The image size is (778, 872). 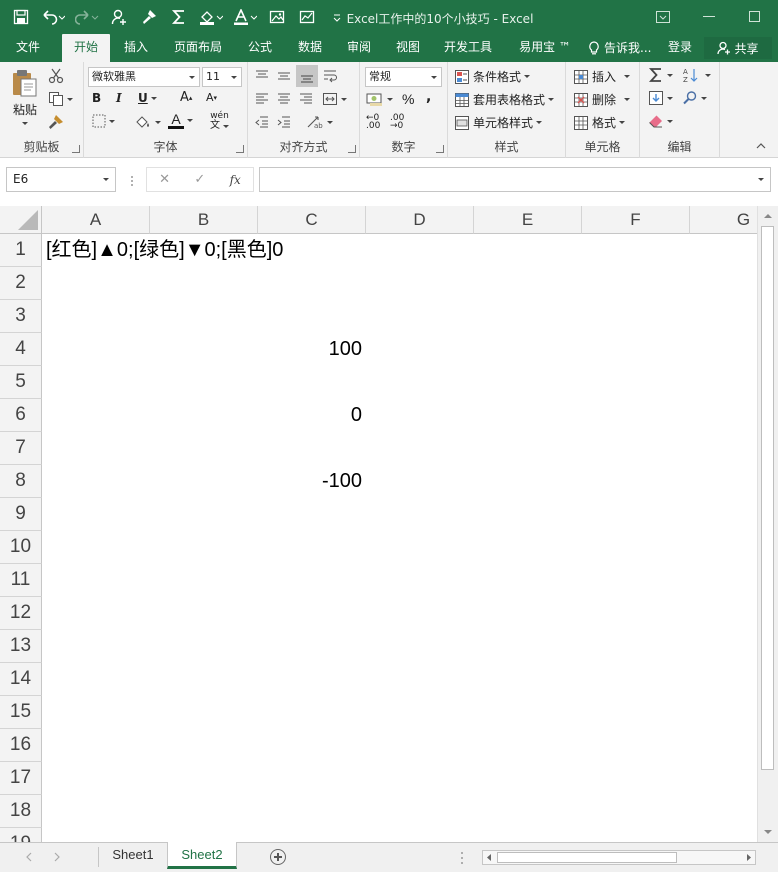 I want to click on redo-icon, so click(x=87, y=17).